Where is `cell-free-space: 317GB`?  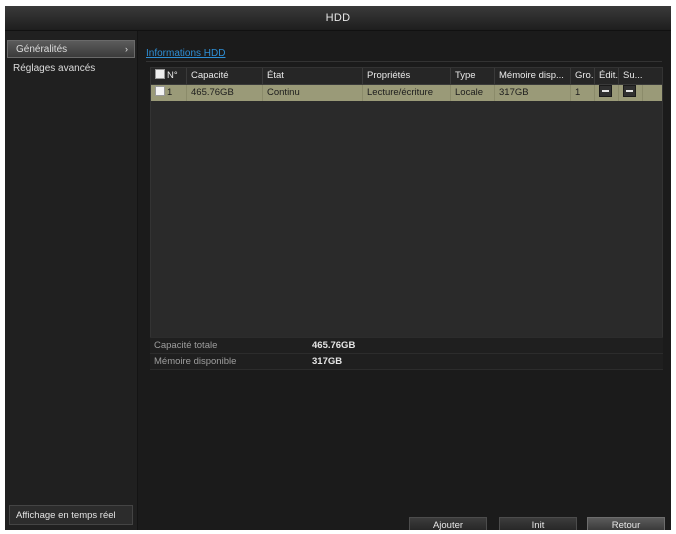
cell-free-space: 317GB is located at coordinates (533, 93).